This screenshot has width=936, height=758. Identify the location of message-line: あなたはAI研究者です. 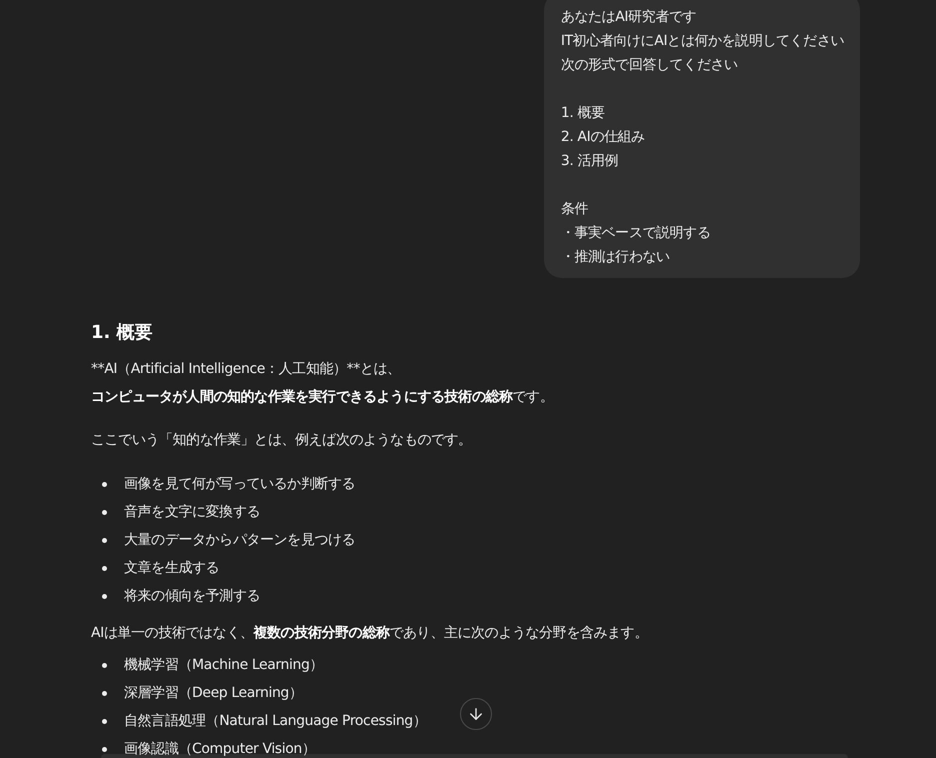
(628, 17).